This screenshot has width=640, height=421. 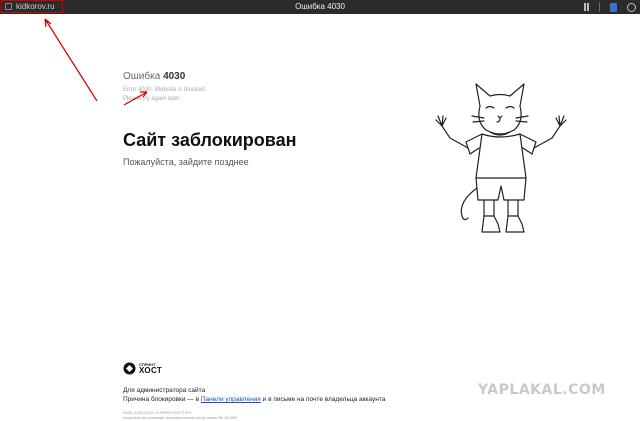 What do you see at coordinates (129, 368) in the screenshot?
I see `sprinthost-logo-icon` at bounding box center [129, 368].